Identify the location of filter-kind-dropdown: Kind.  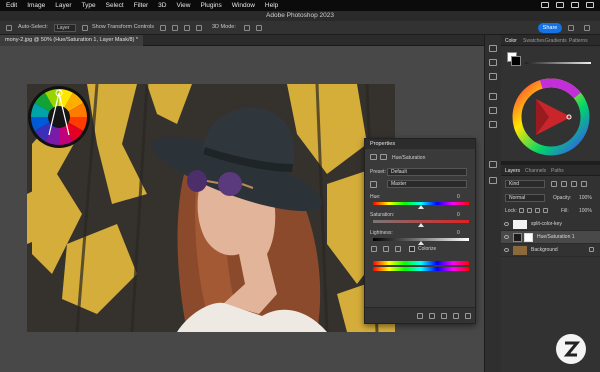
(525, 184).